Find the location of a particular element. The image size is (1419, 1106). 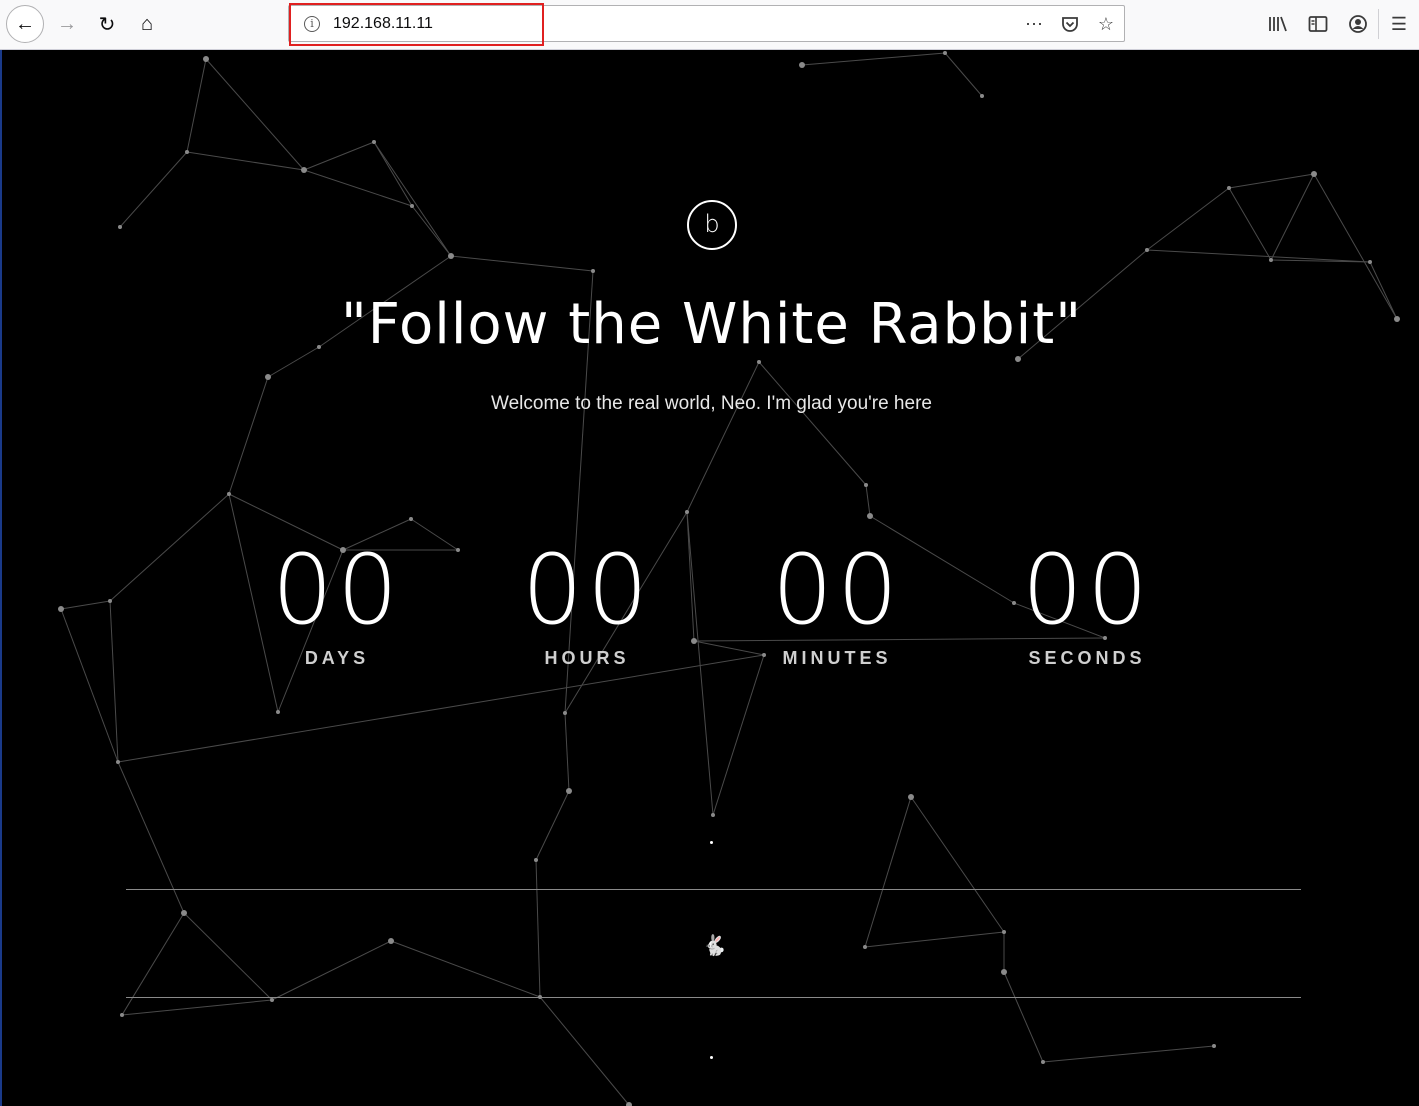

divider-top is located at coordinates (713, 889).